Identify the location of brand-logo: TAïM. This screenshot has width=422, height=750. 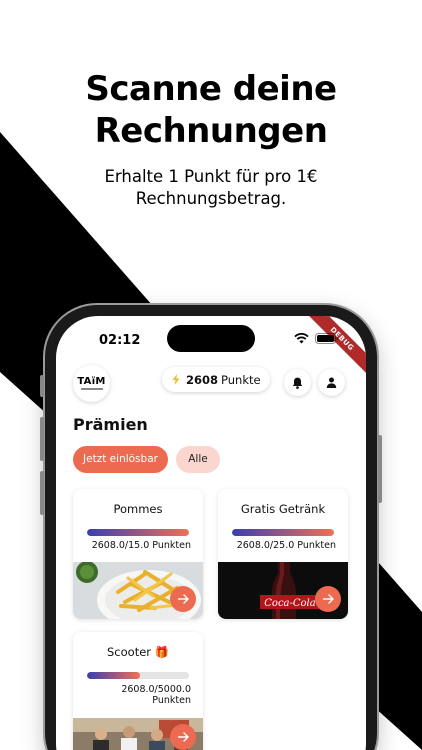
(91, 383).